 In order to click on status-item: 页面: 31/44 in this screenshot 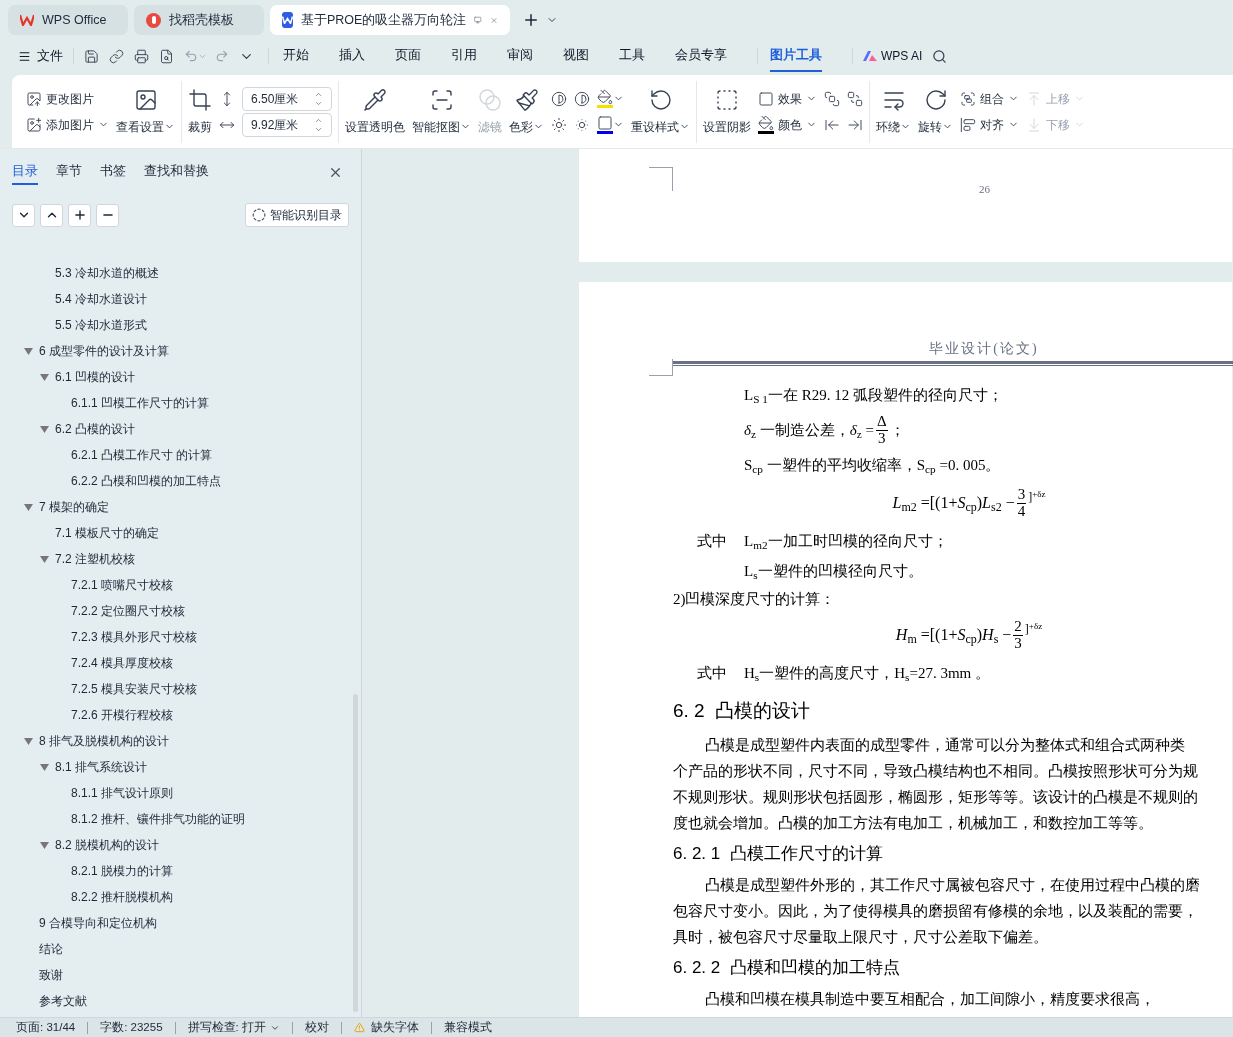, I will do `click(46, 1027)`.